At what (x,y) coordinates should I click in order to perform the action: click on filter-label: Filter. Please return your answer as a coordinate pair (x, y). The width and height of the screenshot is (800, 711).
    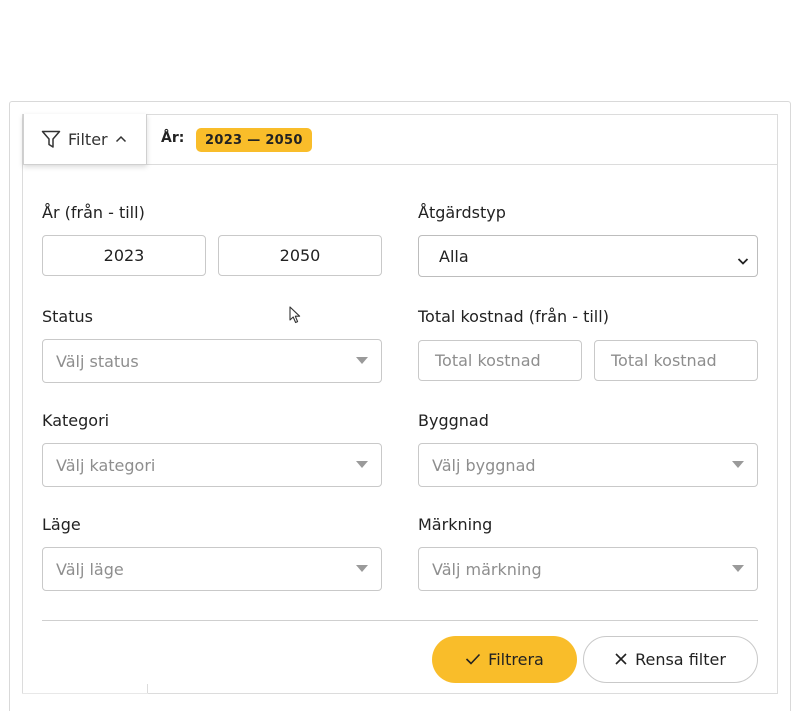
    Looking at the image, I should click on (88, 139).